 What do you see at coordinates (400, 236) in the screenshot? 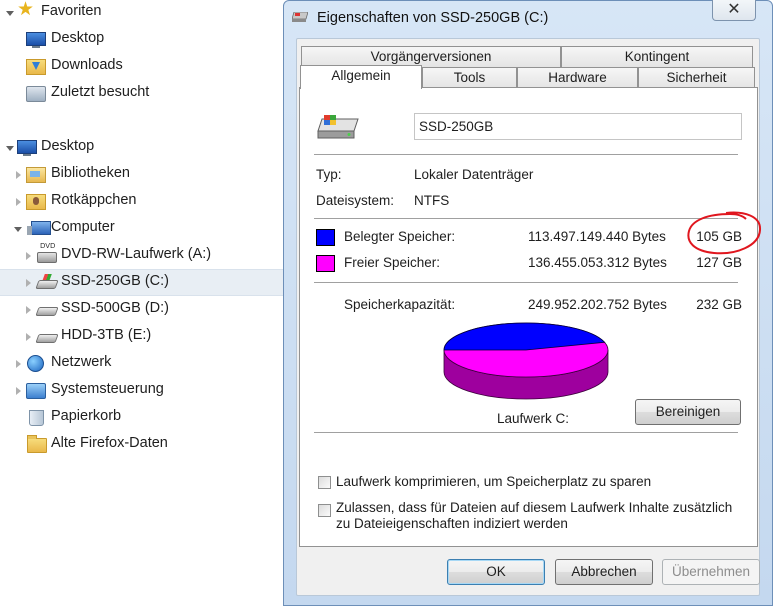
I see `used-space-label: Belegter Speicher:` at bounding box center [400, 236].